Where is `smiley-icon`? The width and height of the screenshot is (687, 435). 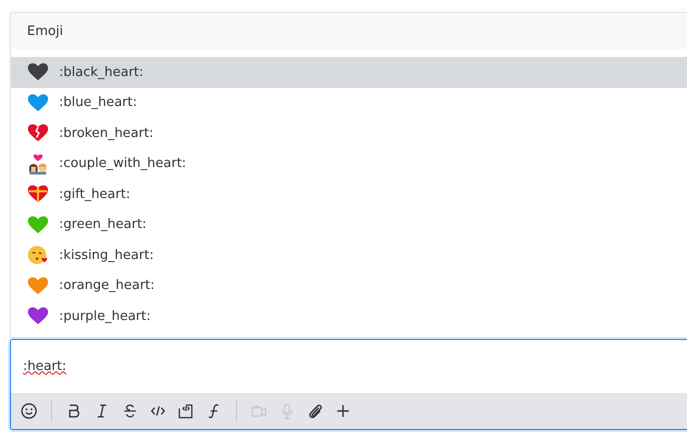 smiley-icon is located at coordinates (29, 410).